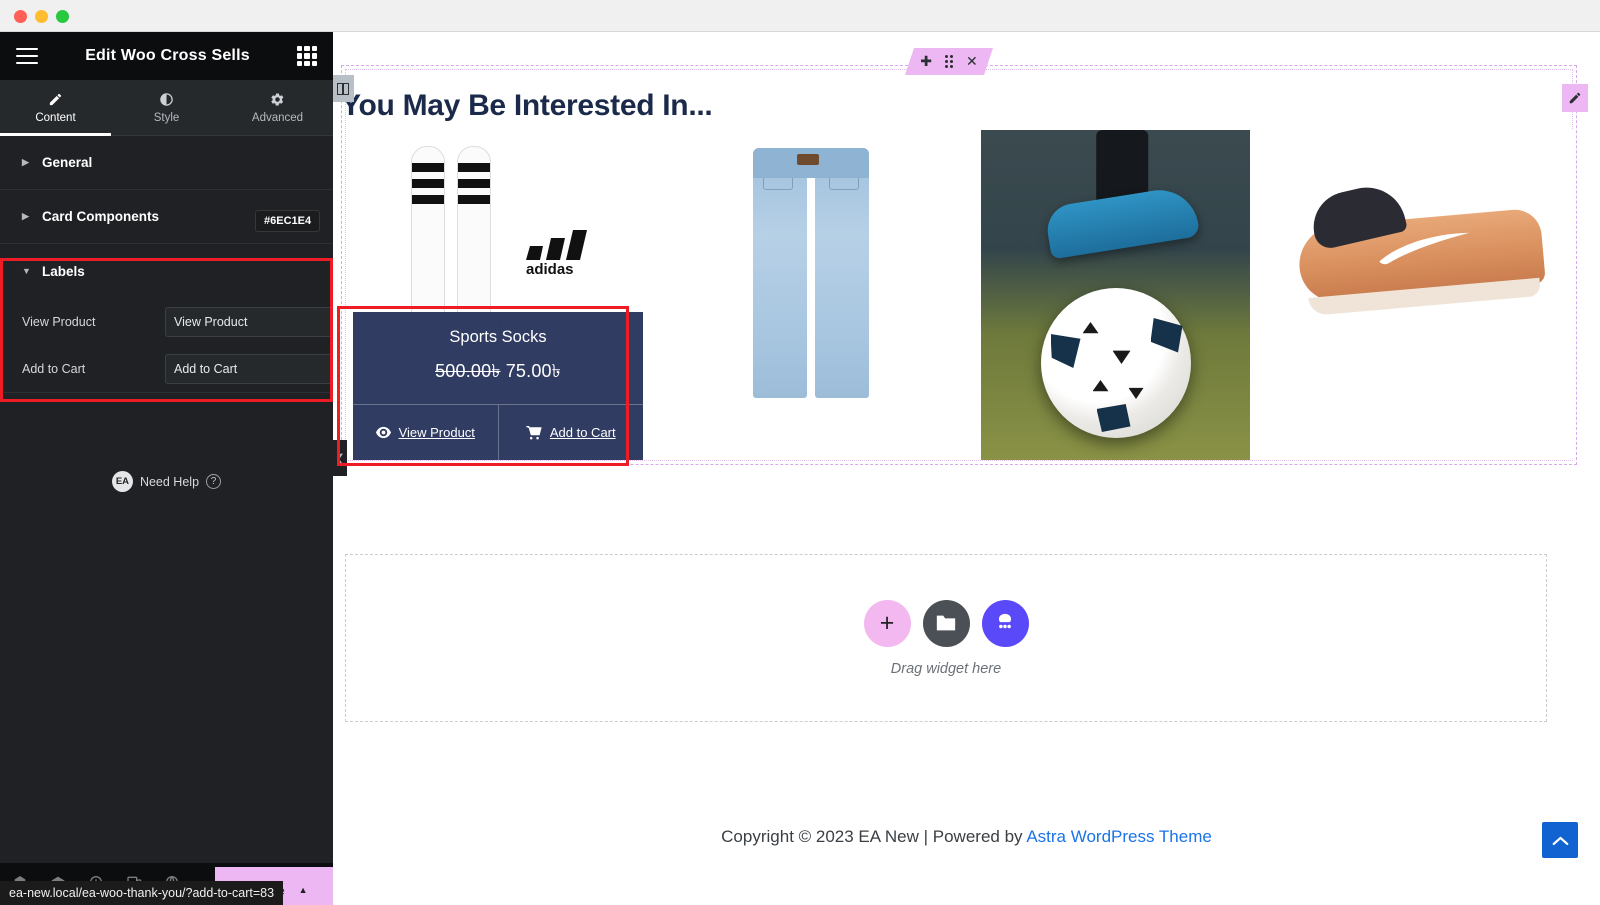 The width and height of the screenshot is (1600, 905). I want to click on add-to-cart-input, so click(249, 368).